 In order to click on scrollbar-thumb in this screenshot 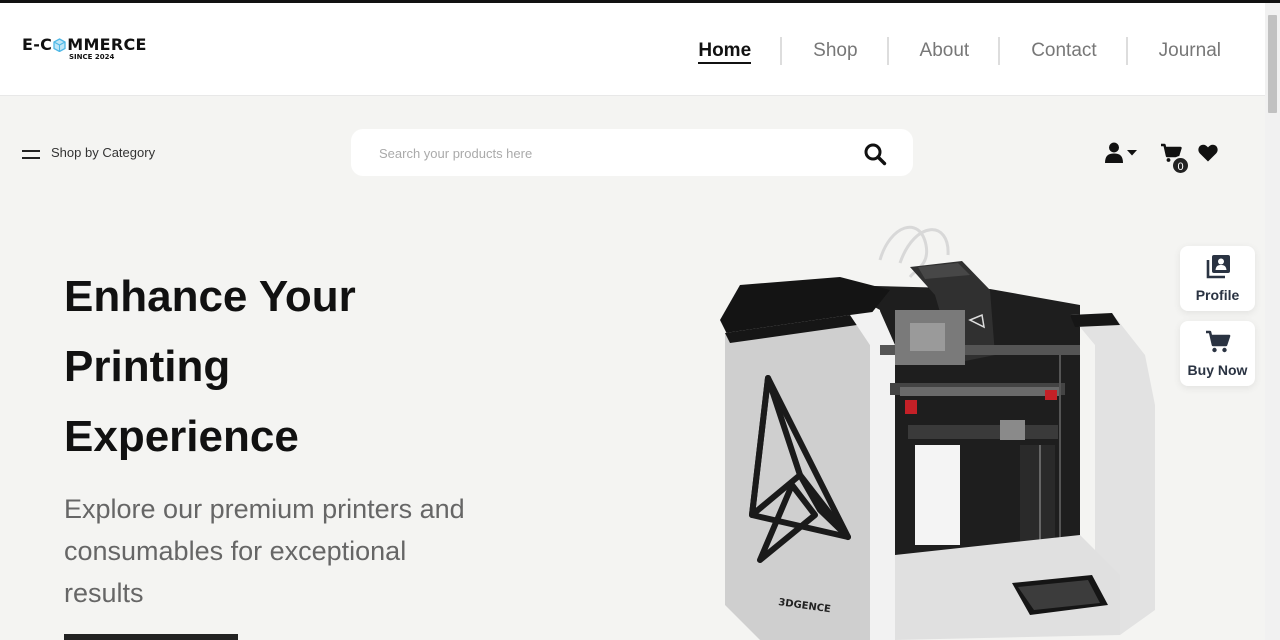, I will do `click(1272, 64)`.